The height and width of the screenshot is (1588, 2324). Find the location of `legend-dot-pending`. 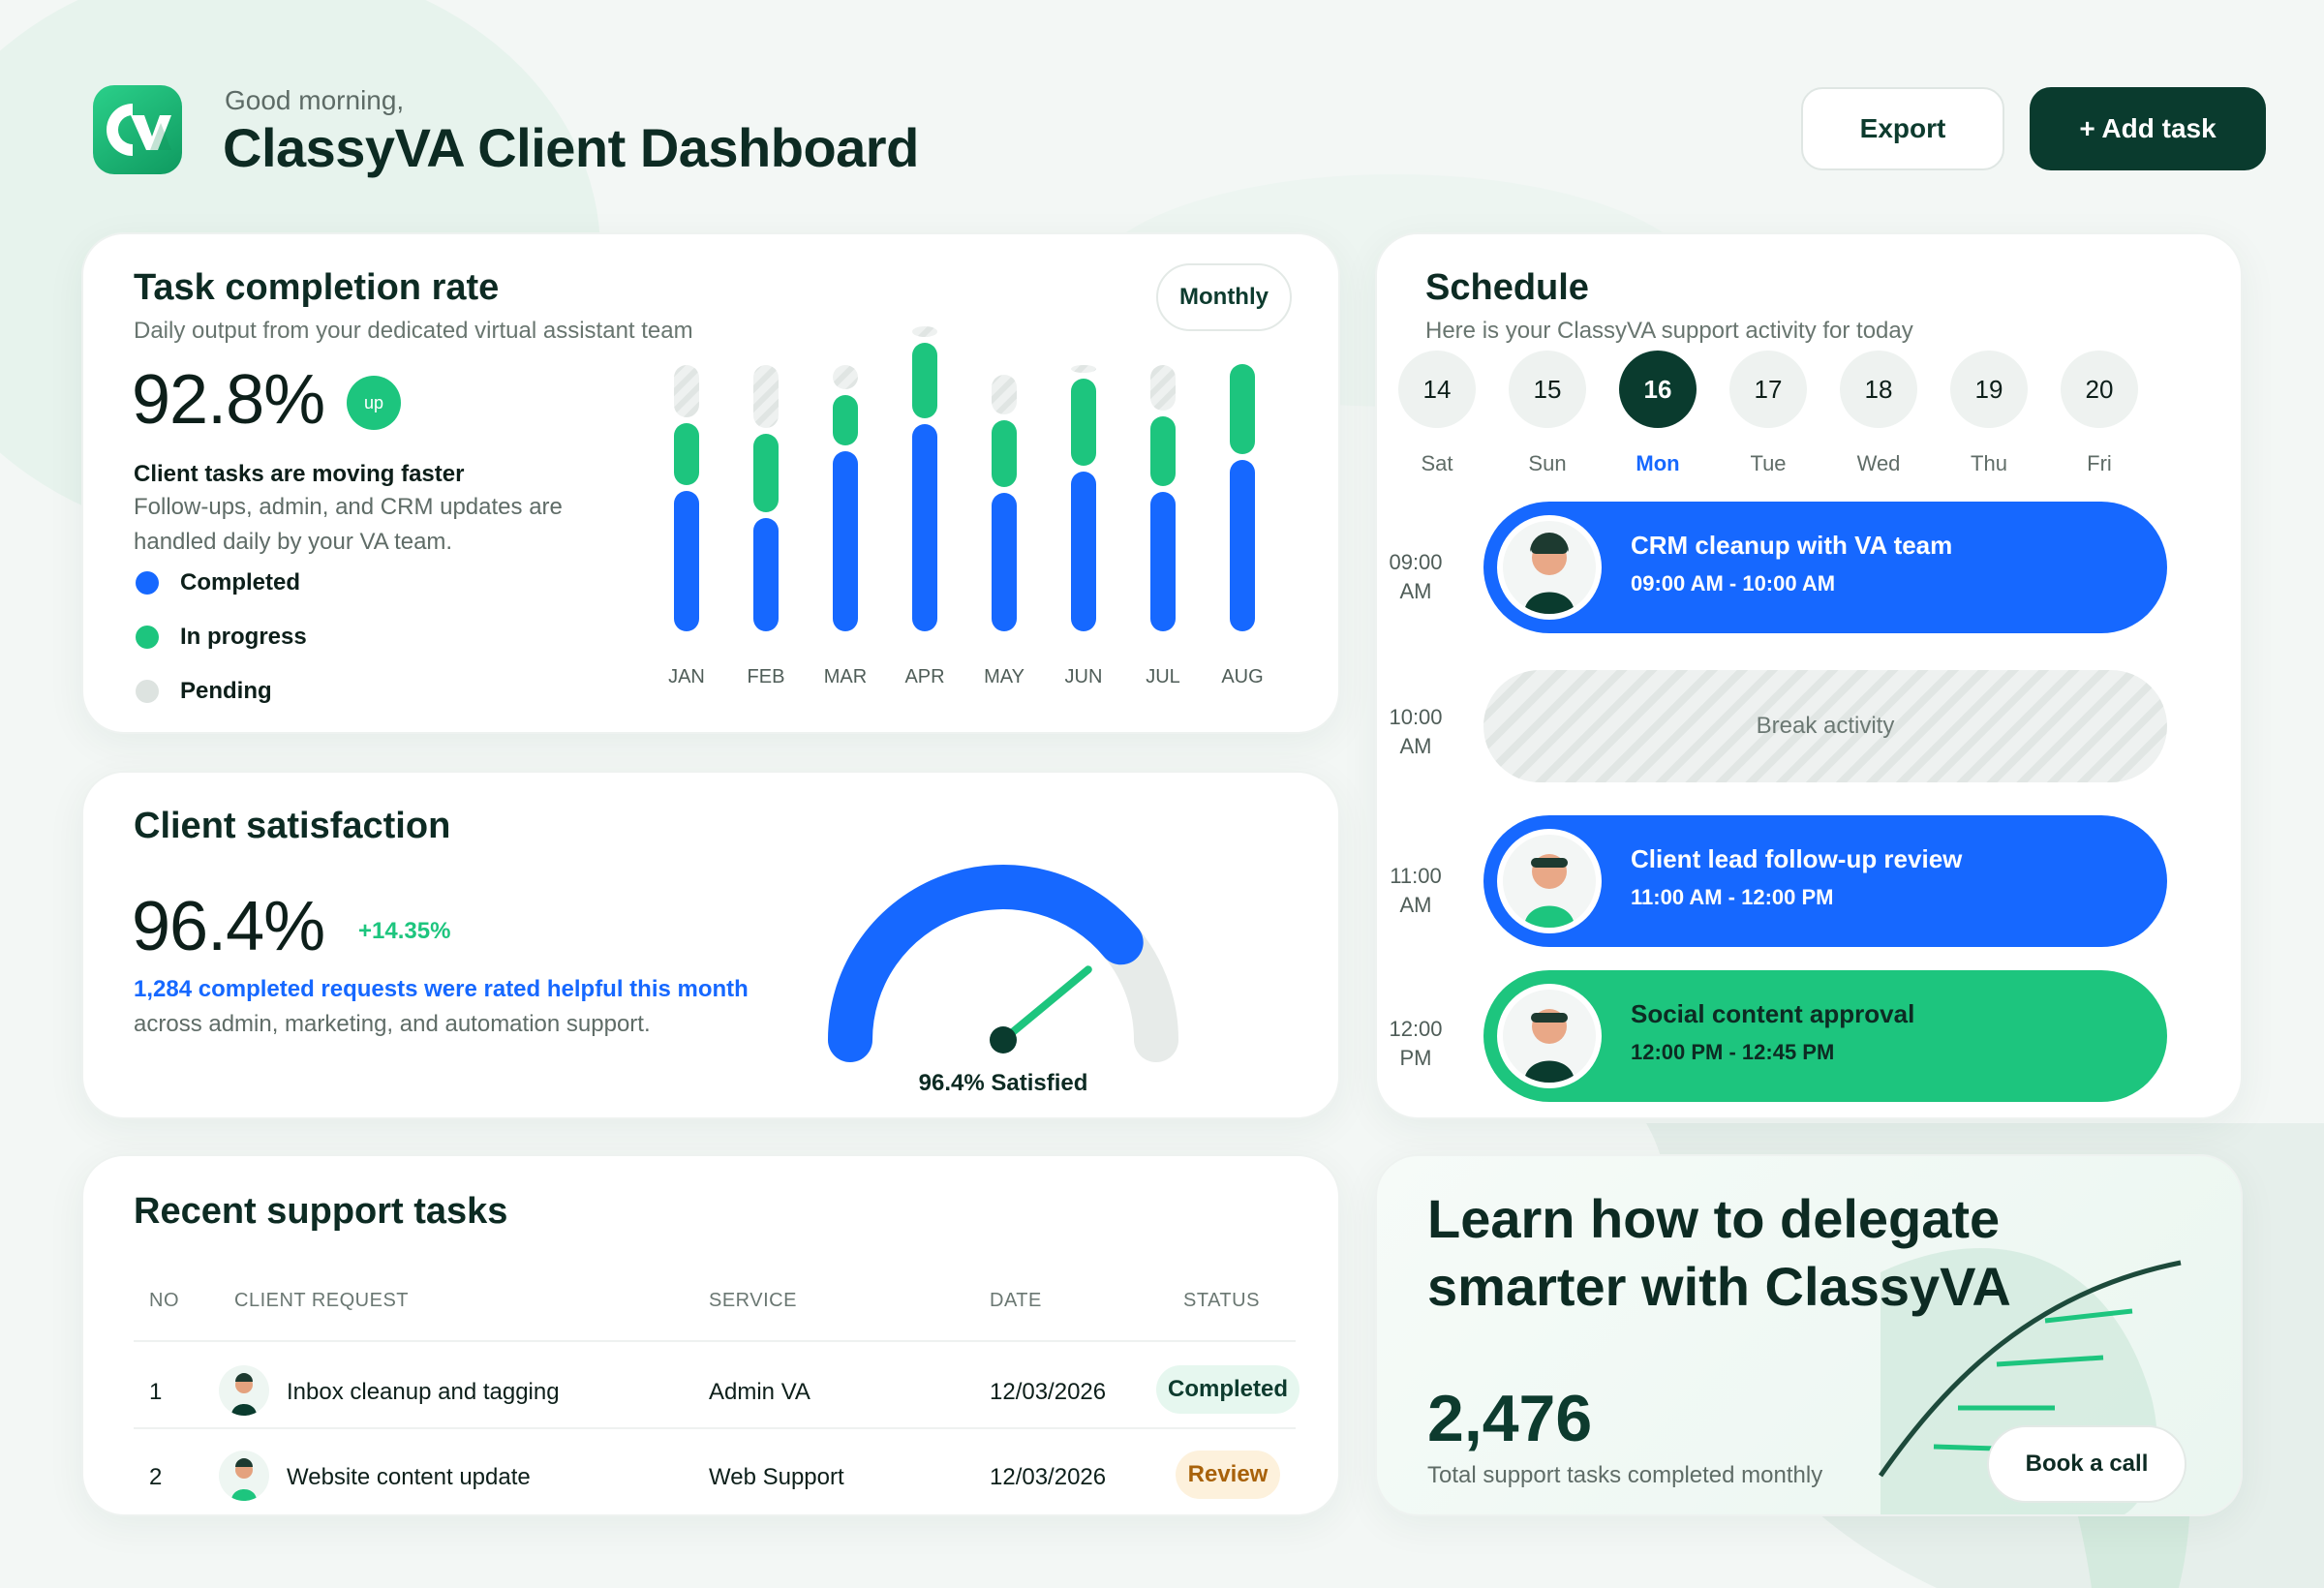

legend-dot-pending is located at coordinates (148, 691).